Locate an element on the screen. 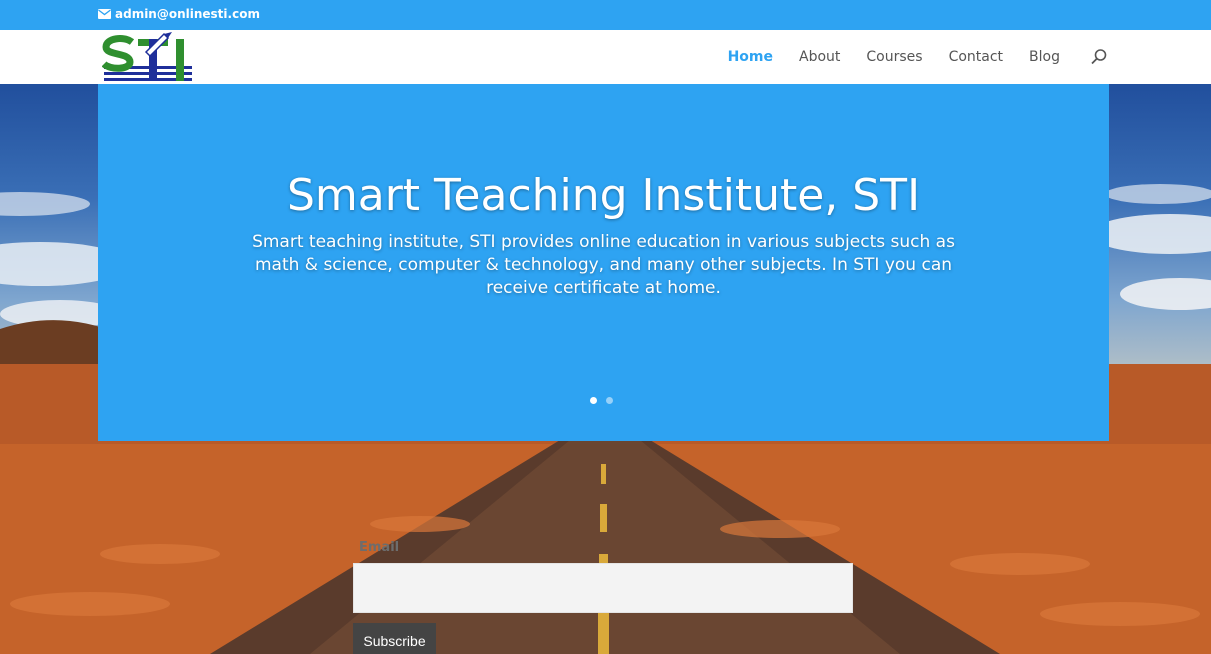 This screenshot has height=654, width=1211. top-email-text: admin@onlinesti.com is located at coordinates (187, 14).